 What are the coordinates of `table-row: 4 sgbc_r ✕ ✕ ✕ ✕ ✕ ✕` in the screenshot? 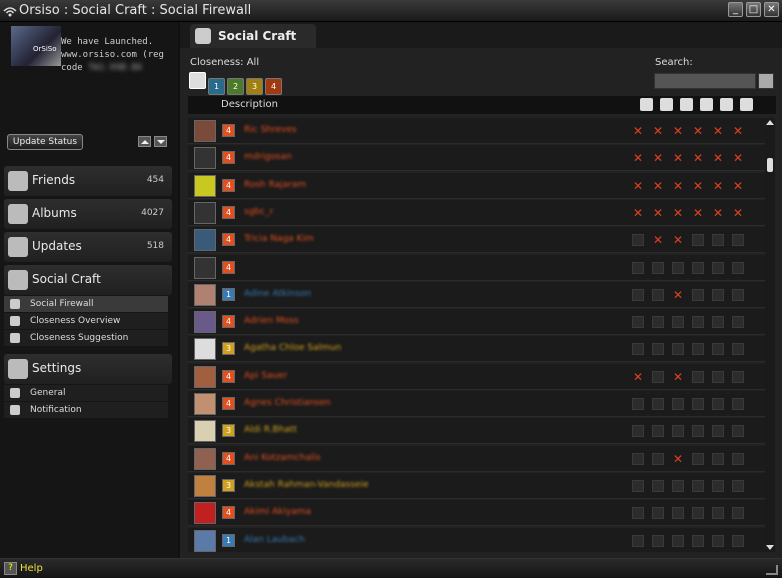 It's located at (477, 212).